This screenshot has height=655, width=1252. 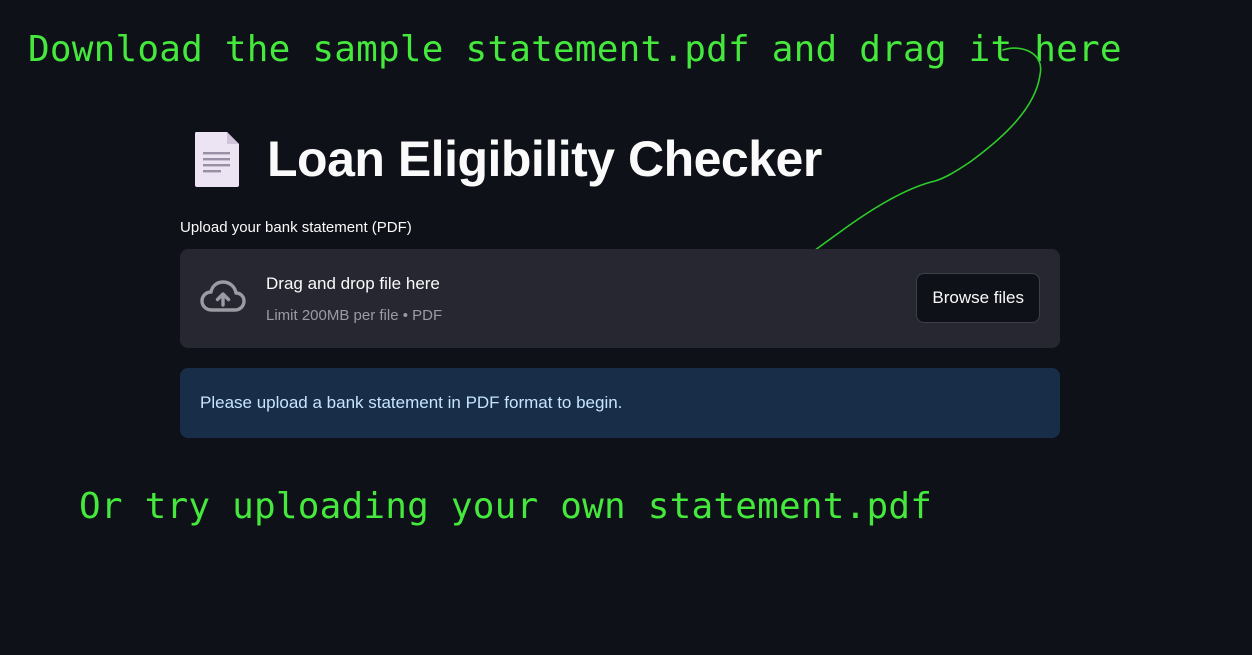 What do you see at coordinates (544, 159) in the screenshot?
I see `page-title: Loan Eligibility Checker` at bounding box center [544, 159].